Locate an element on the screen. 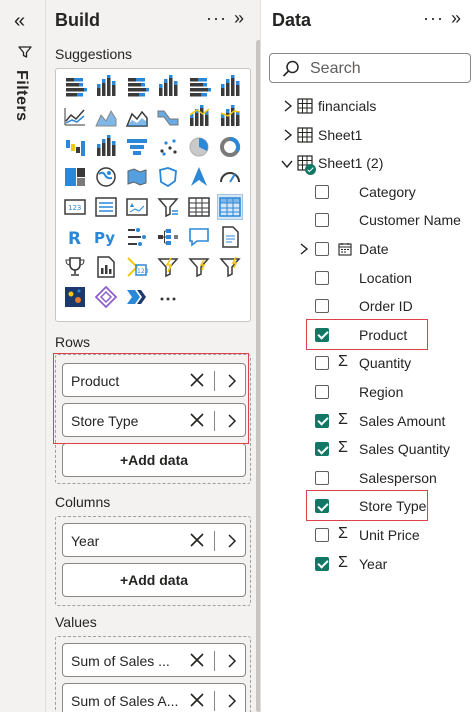 This screenshot has width=474, height=712. filters-pane-collapsed: « Filters is located at coordinates (23, 356).